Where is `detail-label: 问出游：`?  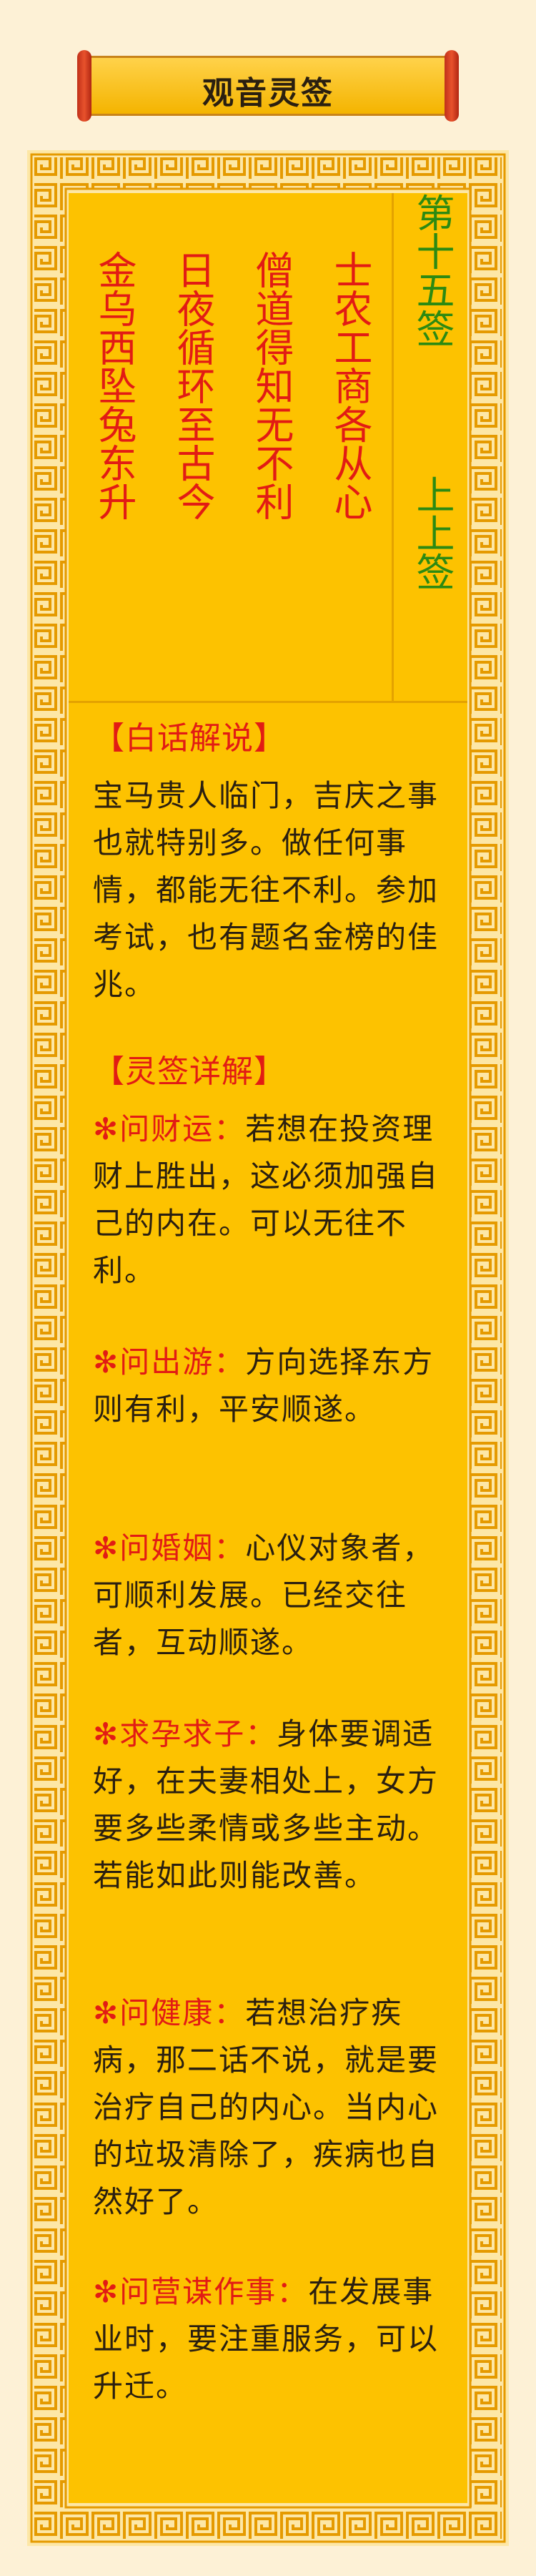 detail-label: 问出游： is located at coordinates (182, 1362).